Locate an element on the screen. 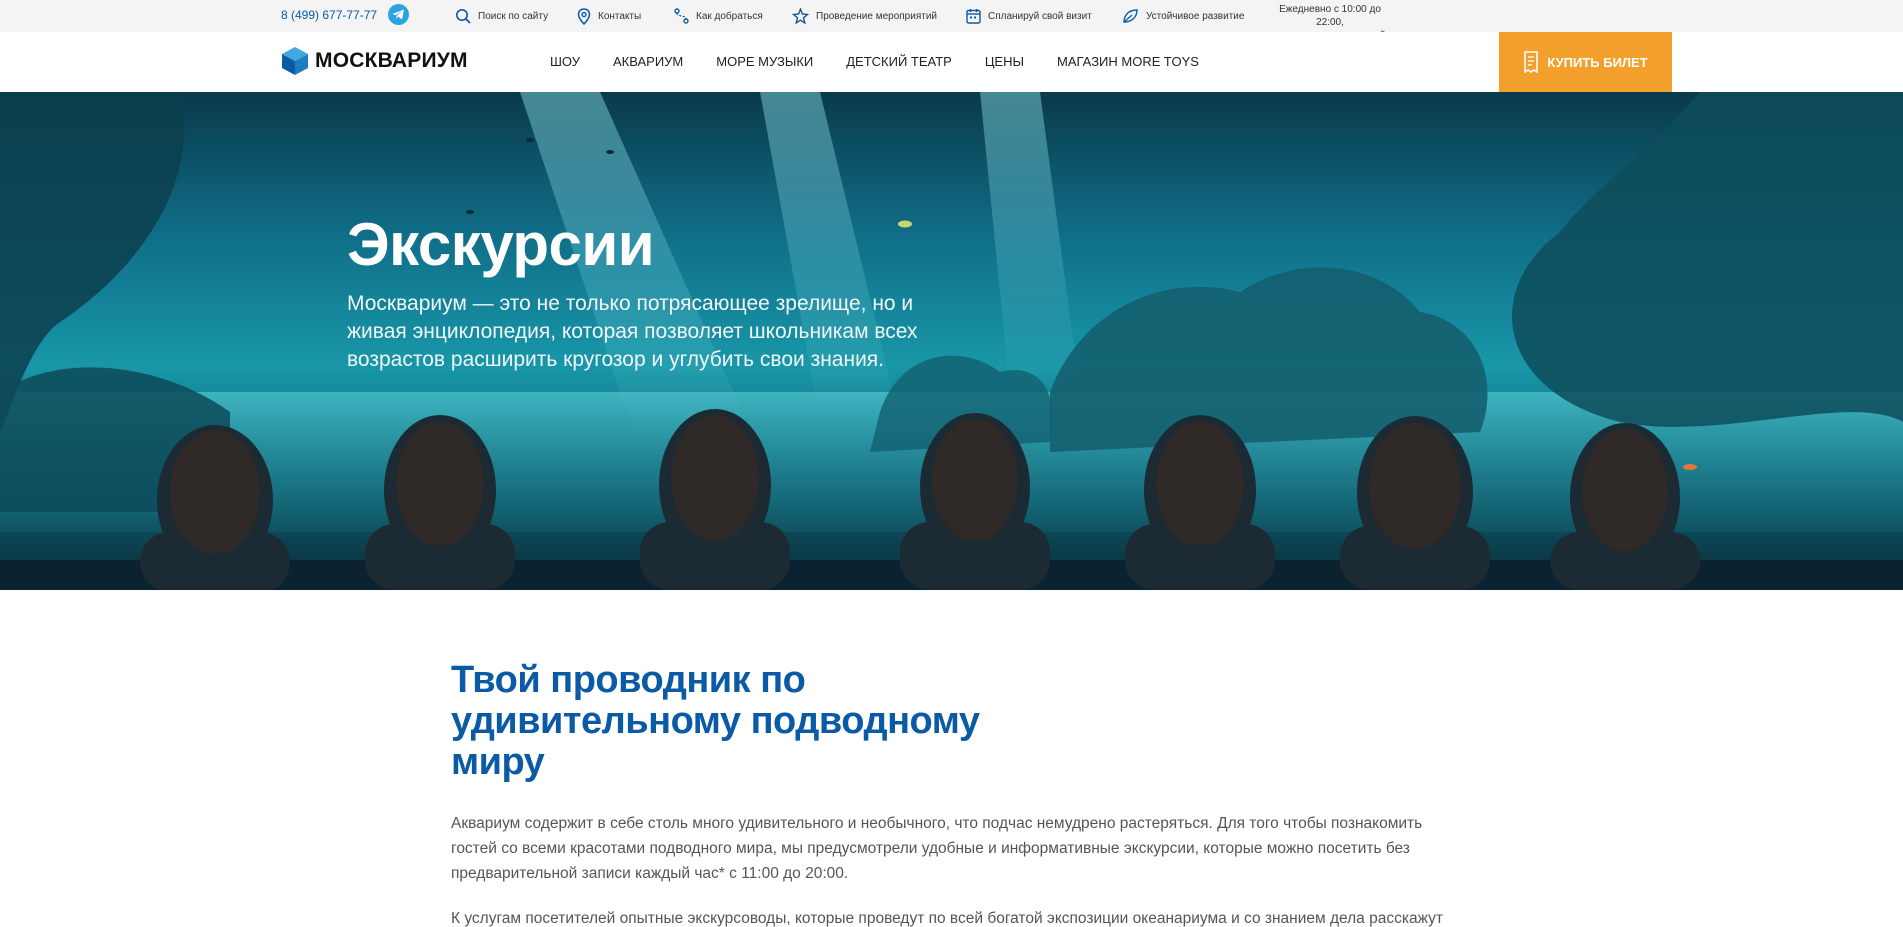  directions-link: Как добраться is located at coordinates (718, 16).